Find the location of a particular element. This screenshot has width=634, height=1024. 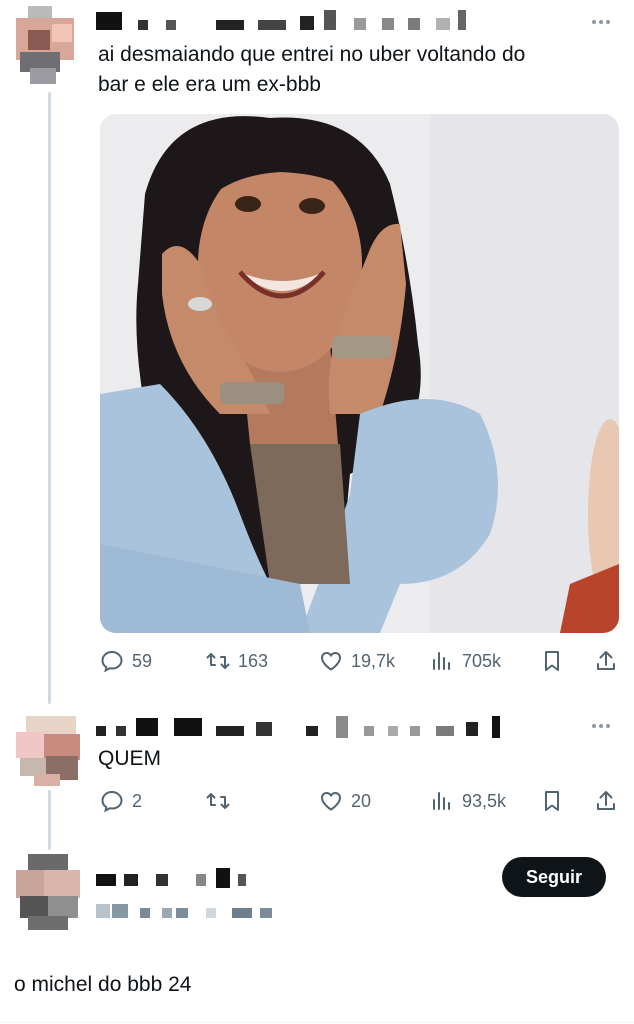

reply-handle-censored is located at coordinates (196, 911).